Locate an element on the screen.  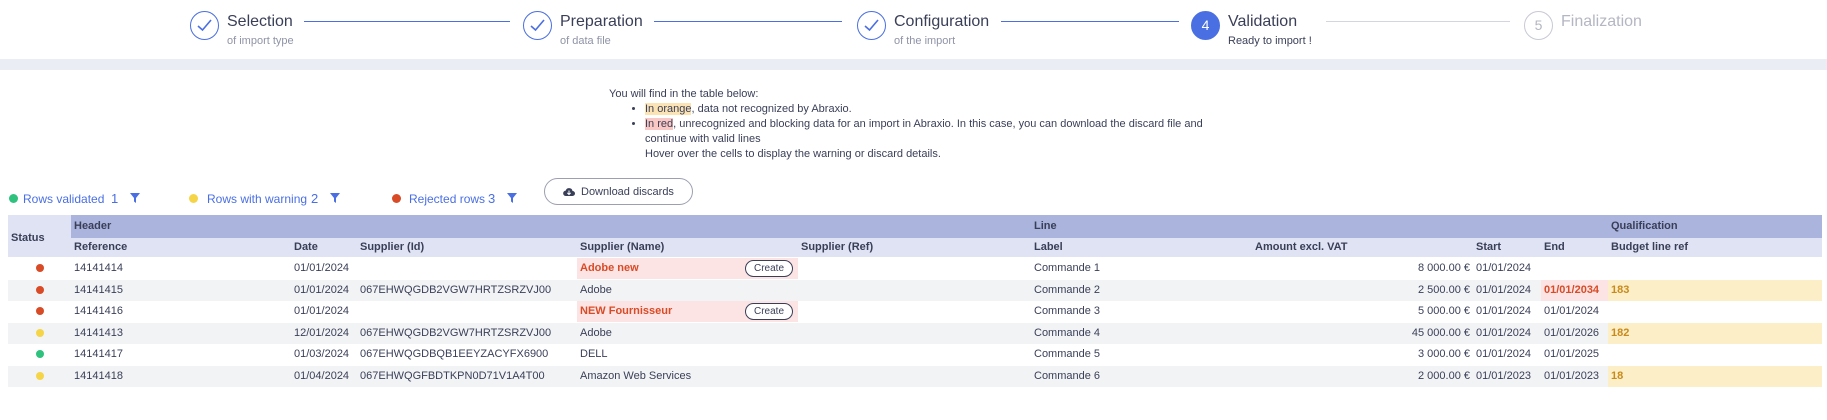
filter-count: 2 is located at coordinates (315, 198).